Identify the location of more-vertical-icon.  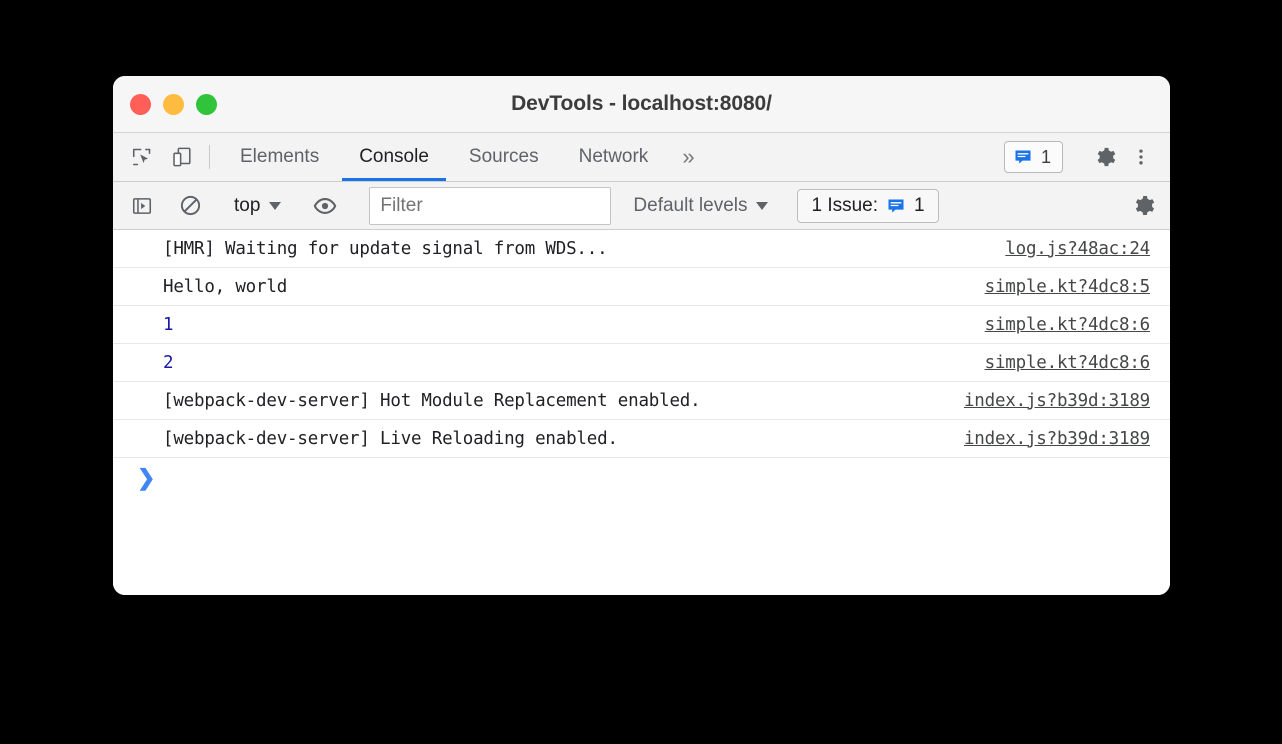
(1141, 157).